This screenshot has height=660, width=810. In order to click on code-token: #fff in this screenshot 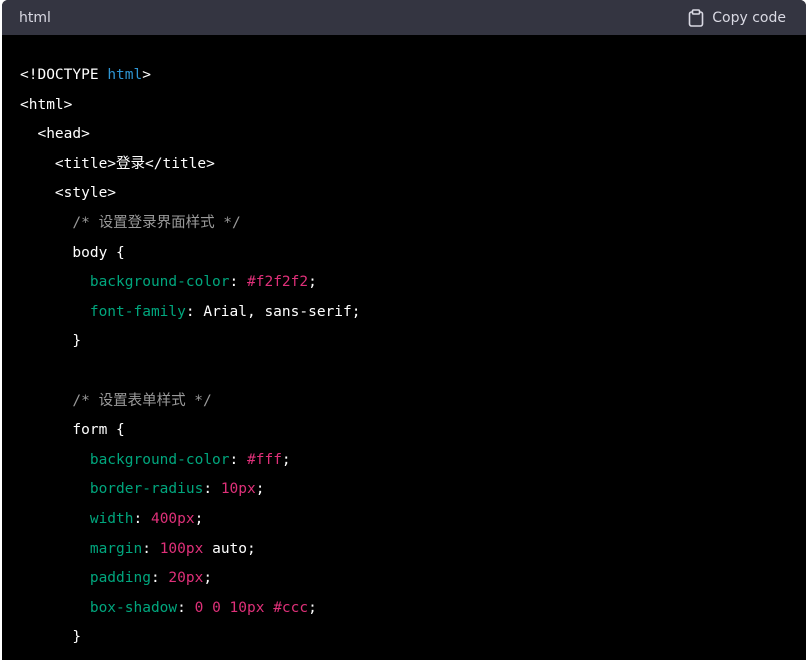, I will do `click(264, 459)`.